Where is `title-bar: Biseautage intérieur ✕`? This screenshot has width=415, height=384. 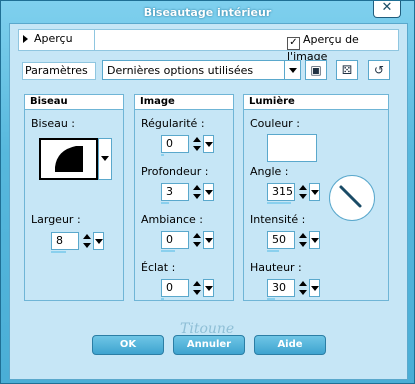 title-bar: Biseautage intérieur ✕ is located at coordinates (207, 12).